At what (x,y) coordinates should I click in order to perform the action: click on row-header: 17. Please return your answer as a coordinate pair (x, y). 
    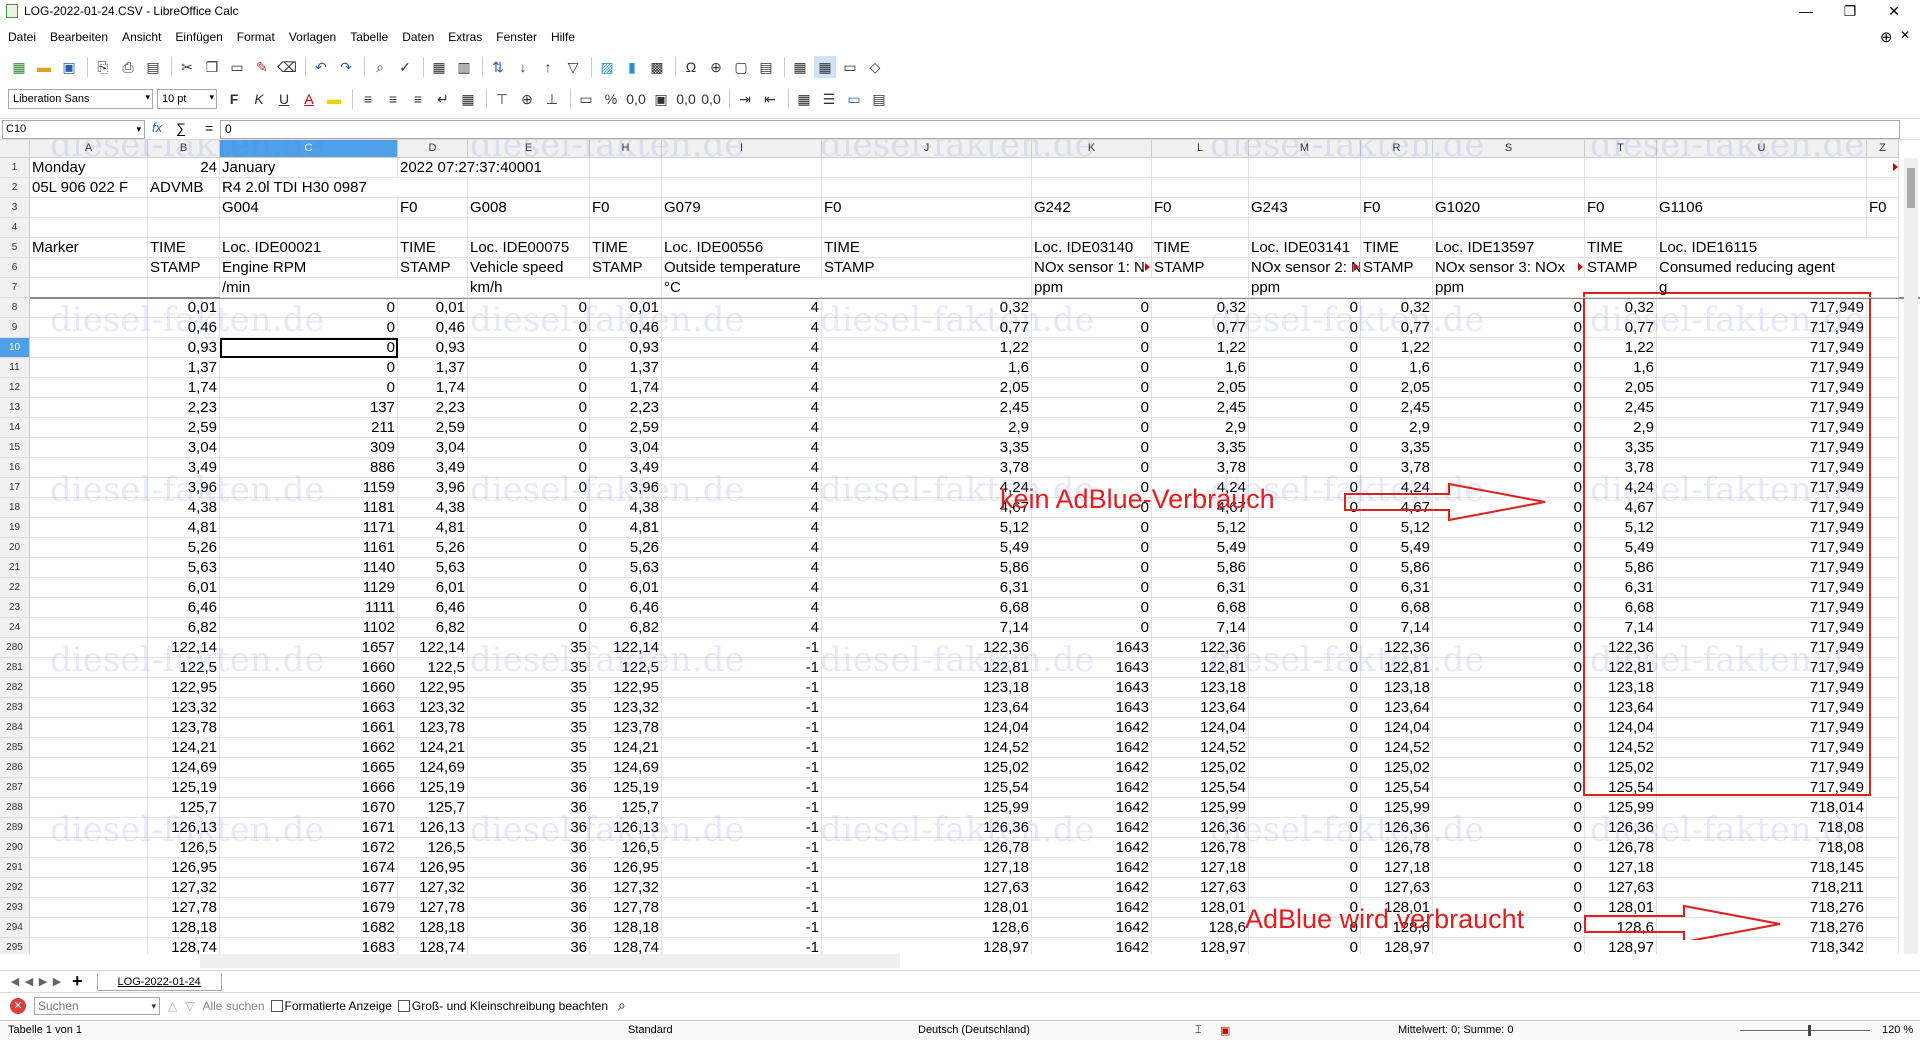
    Looking at the image, I should click on (15, 488).